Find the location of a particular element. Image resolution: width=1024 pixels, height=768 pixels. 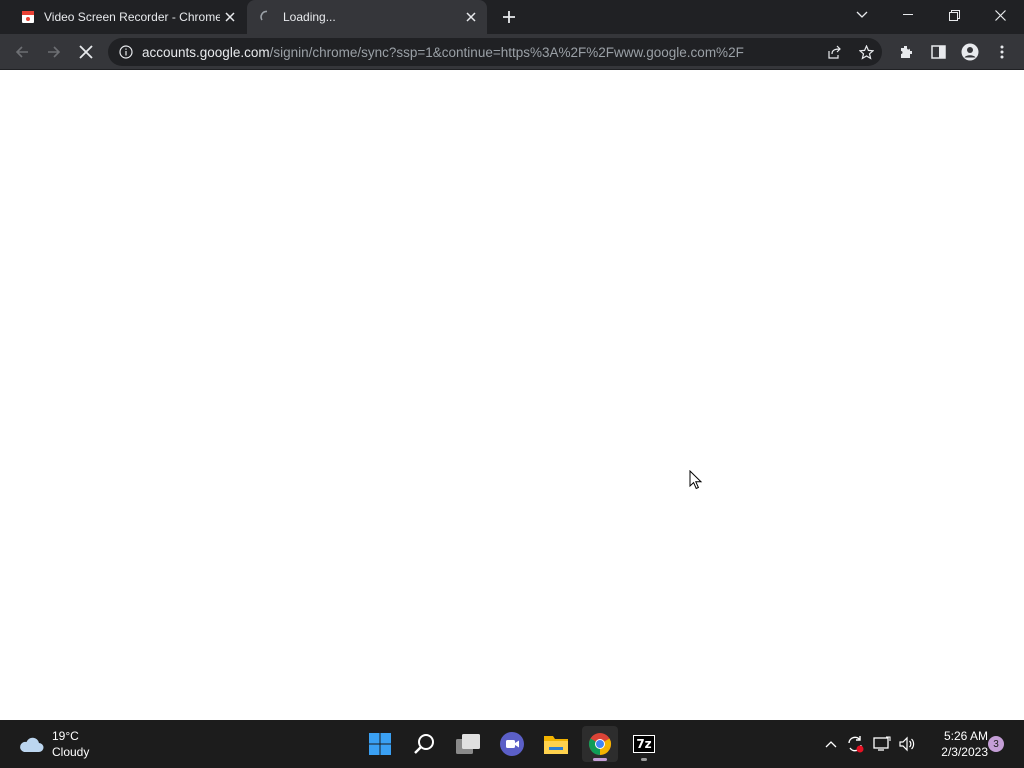

search-button is located at coordinates (424, 744).